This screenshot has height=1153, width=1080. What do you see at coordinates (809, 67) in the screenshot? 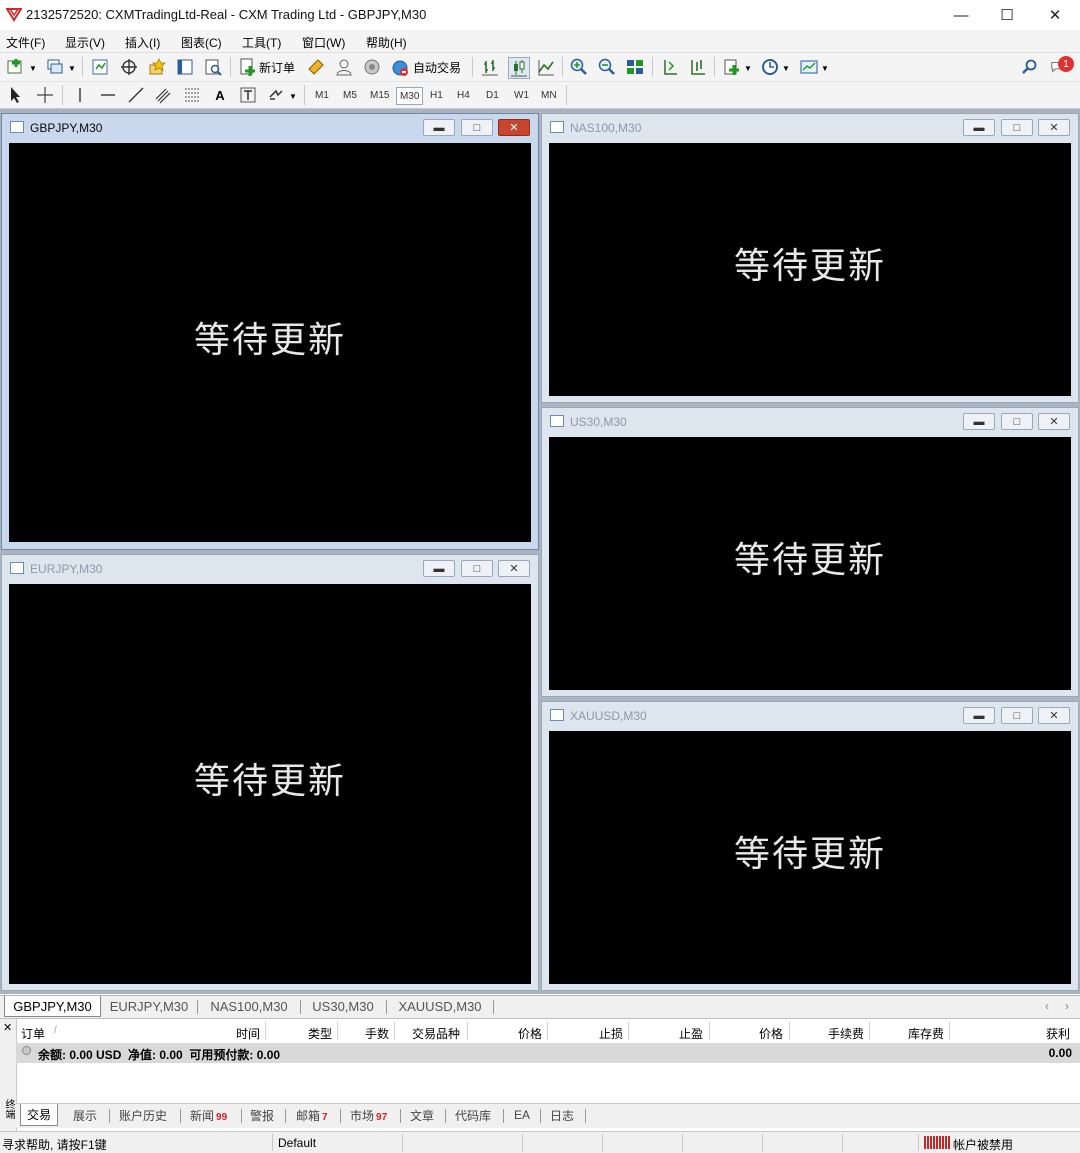
I see `templates-icon` at bounding box center [809, 67].